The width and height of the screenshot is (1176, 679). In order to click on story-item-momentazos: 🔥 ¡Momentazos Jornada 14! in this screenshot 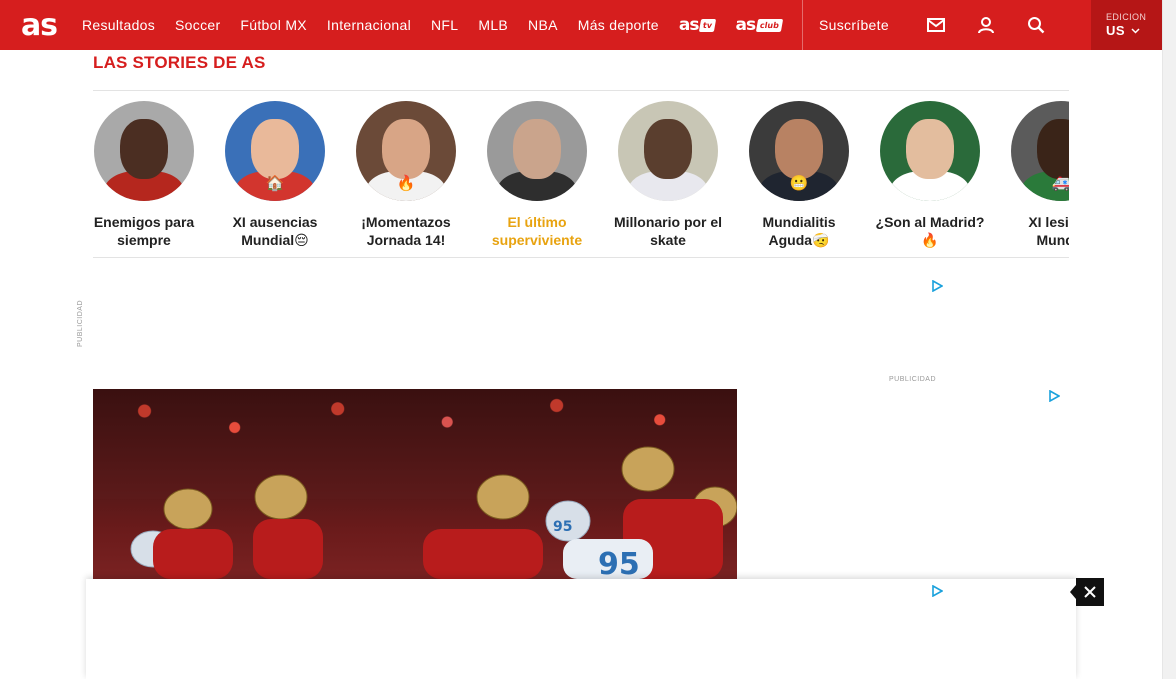, I will do `click(406, 175)`.